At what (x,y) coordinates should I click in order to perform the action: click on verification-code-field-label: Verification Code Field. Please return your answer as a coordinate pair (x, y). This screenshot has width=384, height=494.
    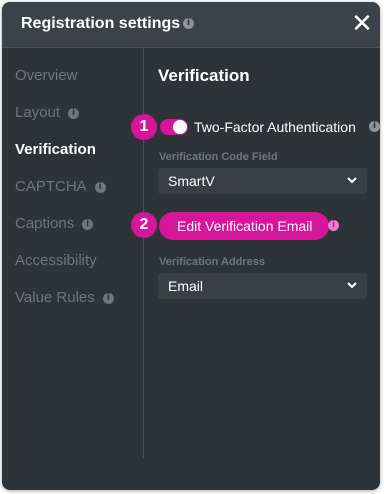
    Looking at the image, I should click on (218, 157).